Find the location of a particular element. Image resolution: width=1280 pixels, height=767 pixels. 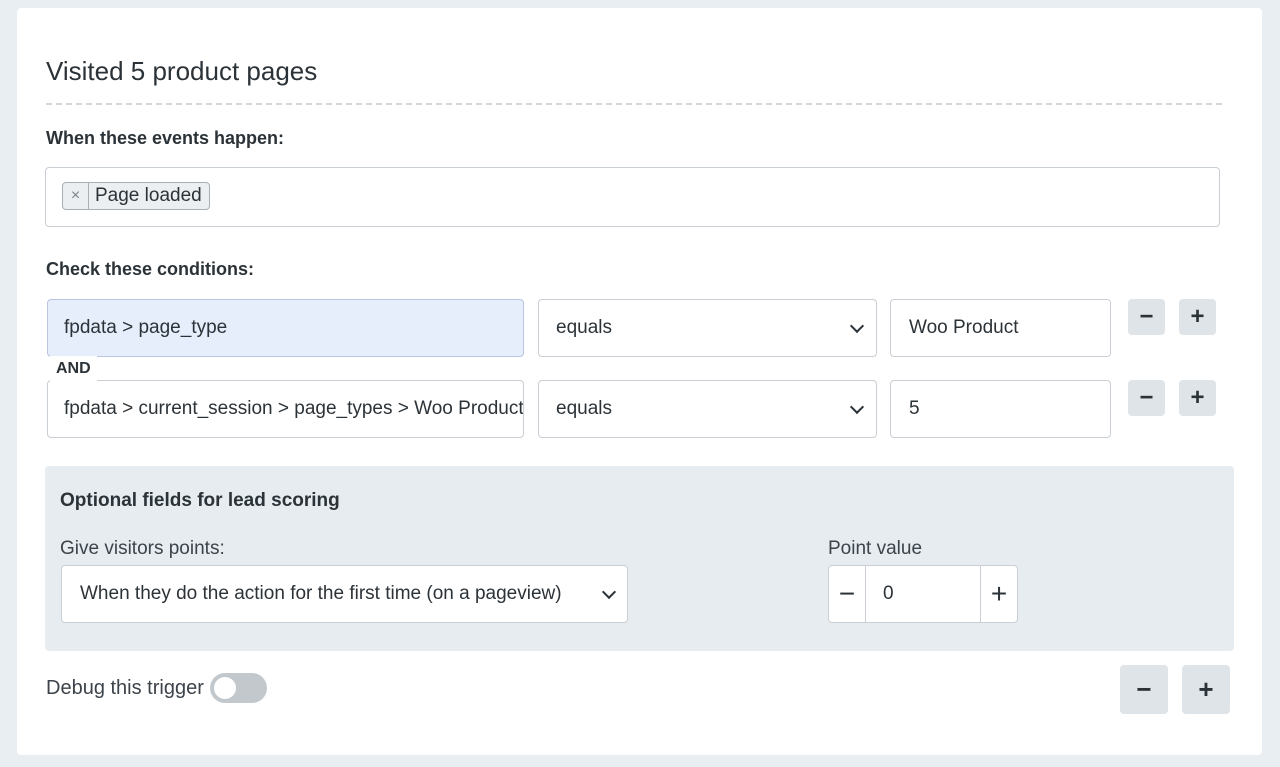

debug-toggle is located at coordinates (238, 688).